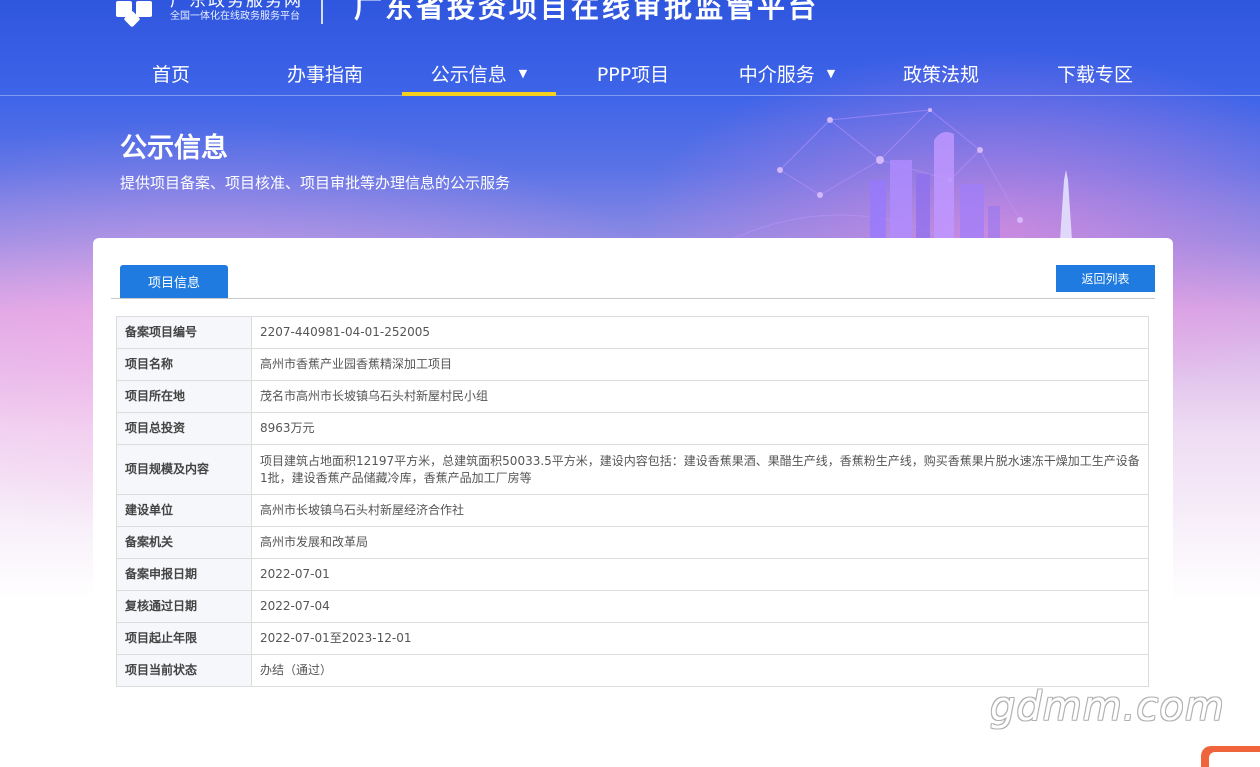 The image size is (1260, 767). Describe the element at coordinates (633, 298) in the screenshot. I see `tab-divider` at that location.